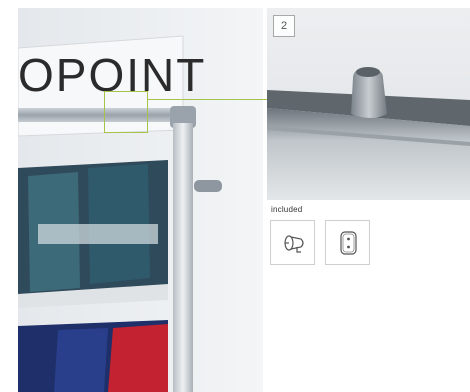 The height and width of the screenshot is (392, 470). I want to click on included-label: included, so click(287, 209).